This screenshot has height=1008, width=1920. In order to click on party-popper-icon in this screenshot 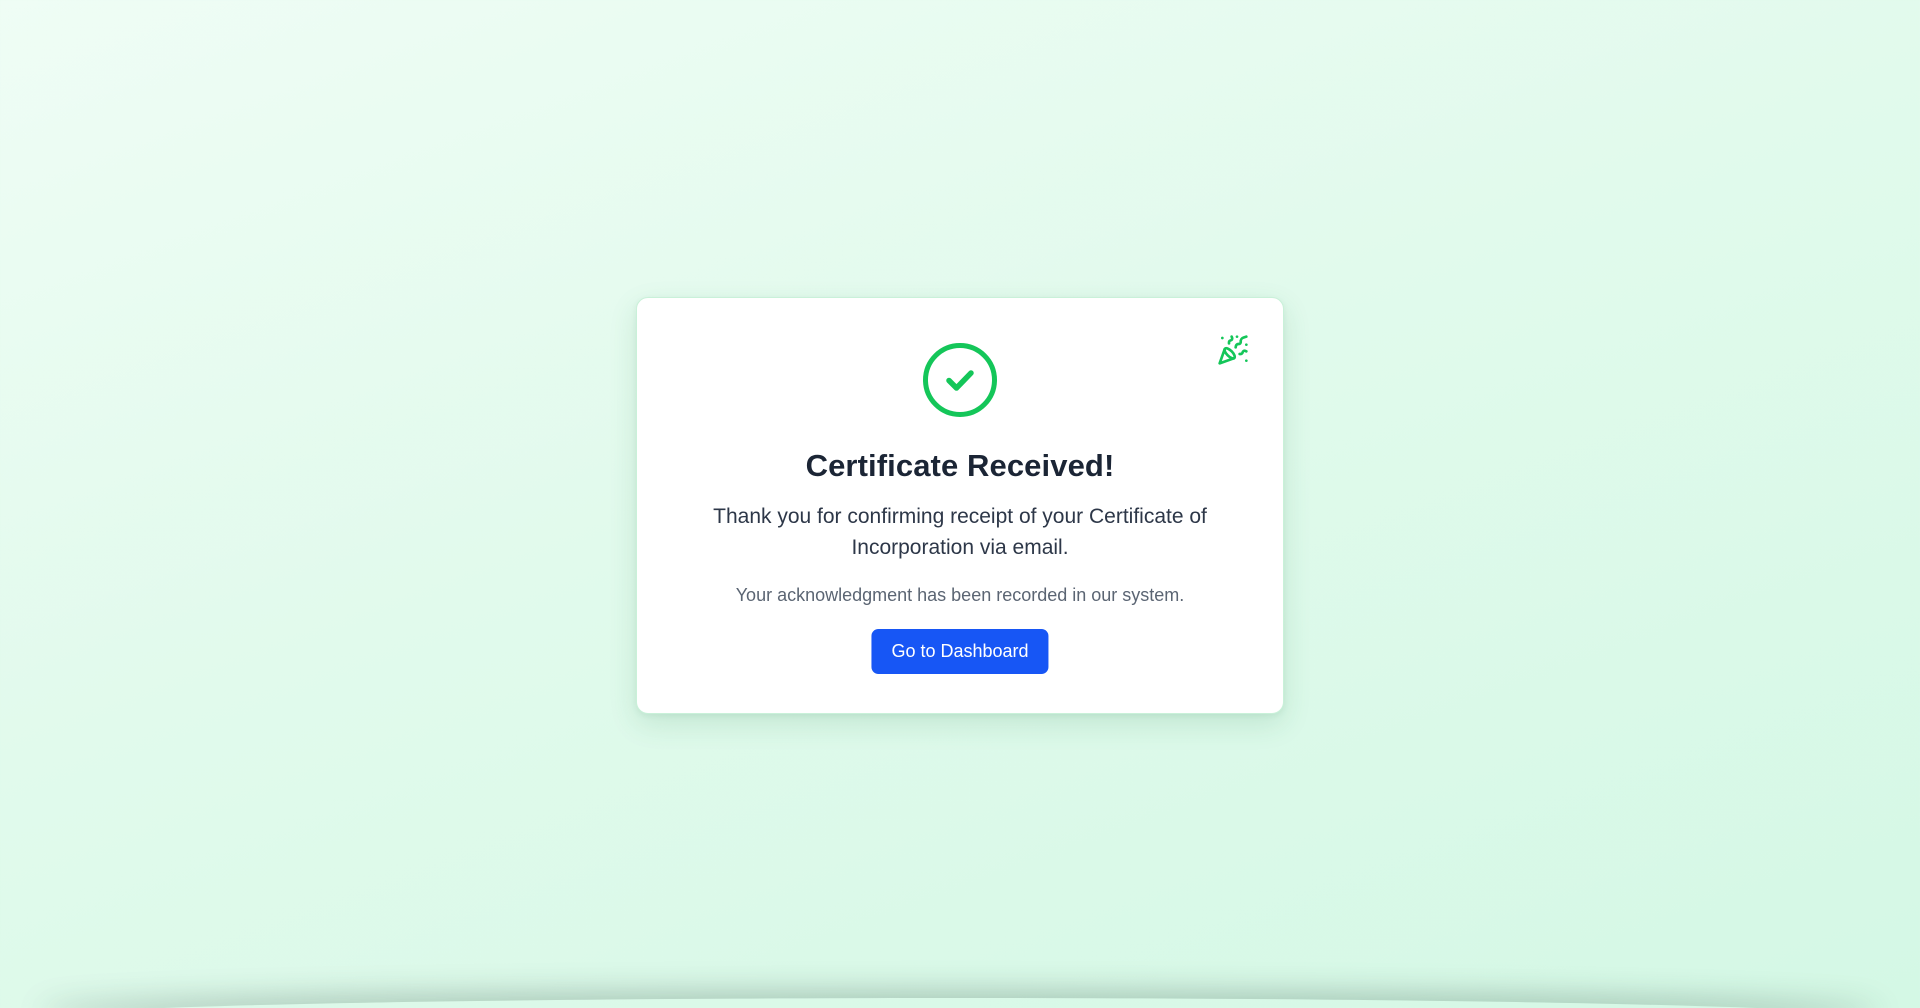, I will do `click(1233, 350)`.